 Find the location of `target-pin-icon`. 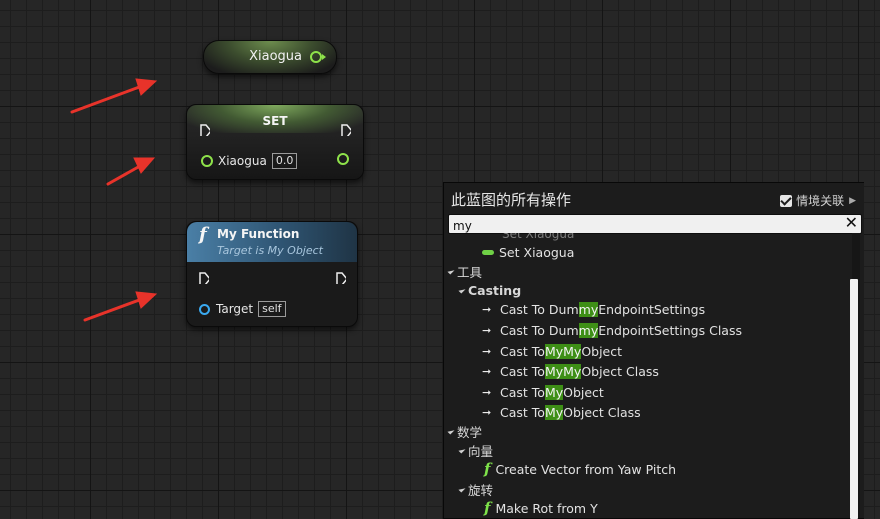

target-pin-icon is located at coordinates (204, 309).